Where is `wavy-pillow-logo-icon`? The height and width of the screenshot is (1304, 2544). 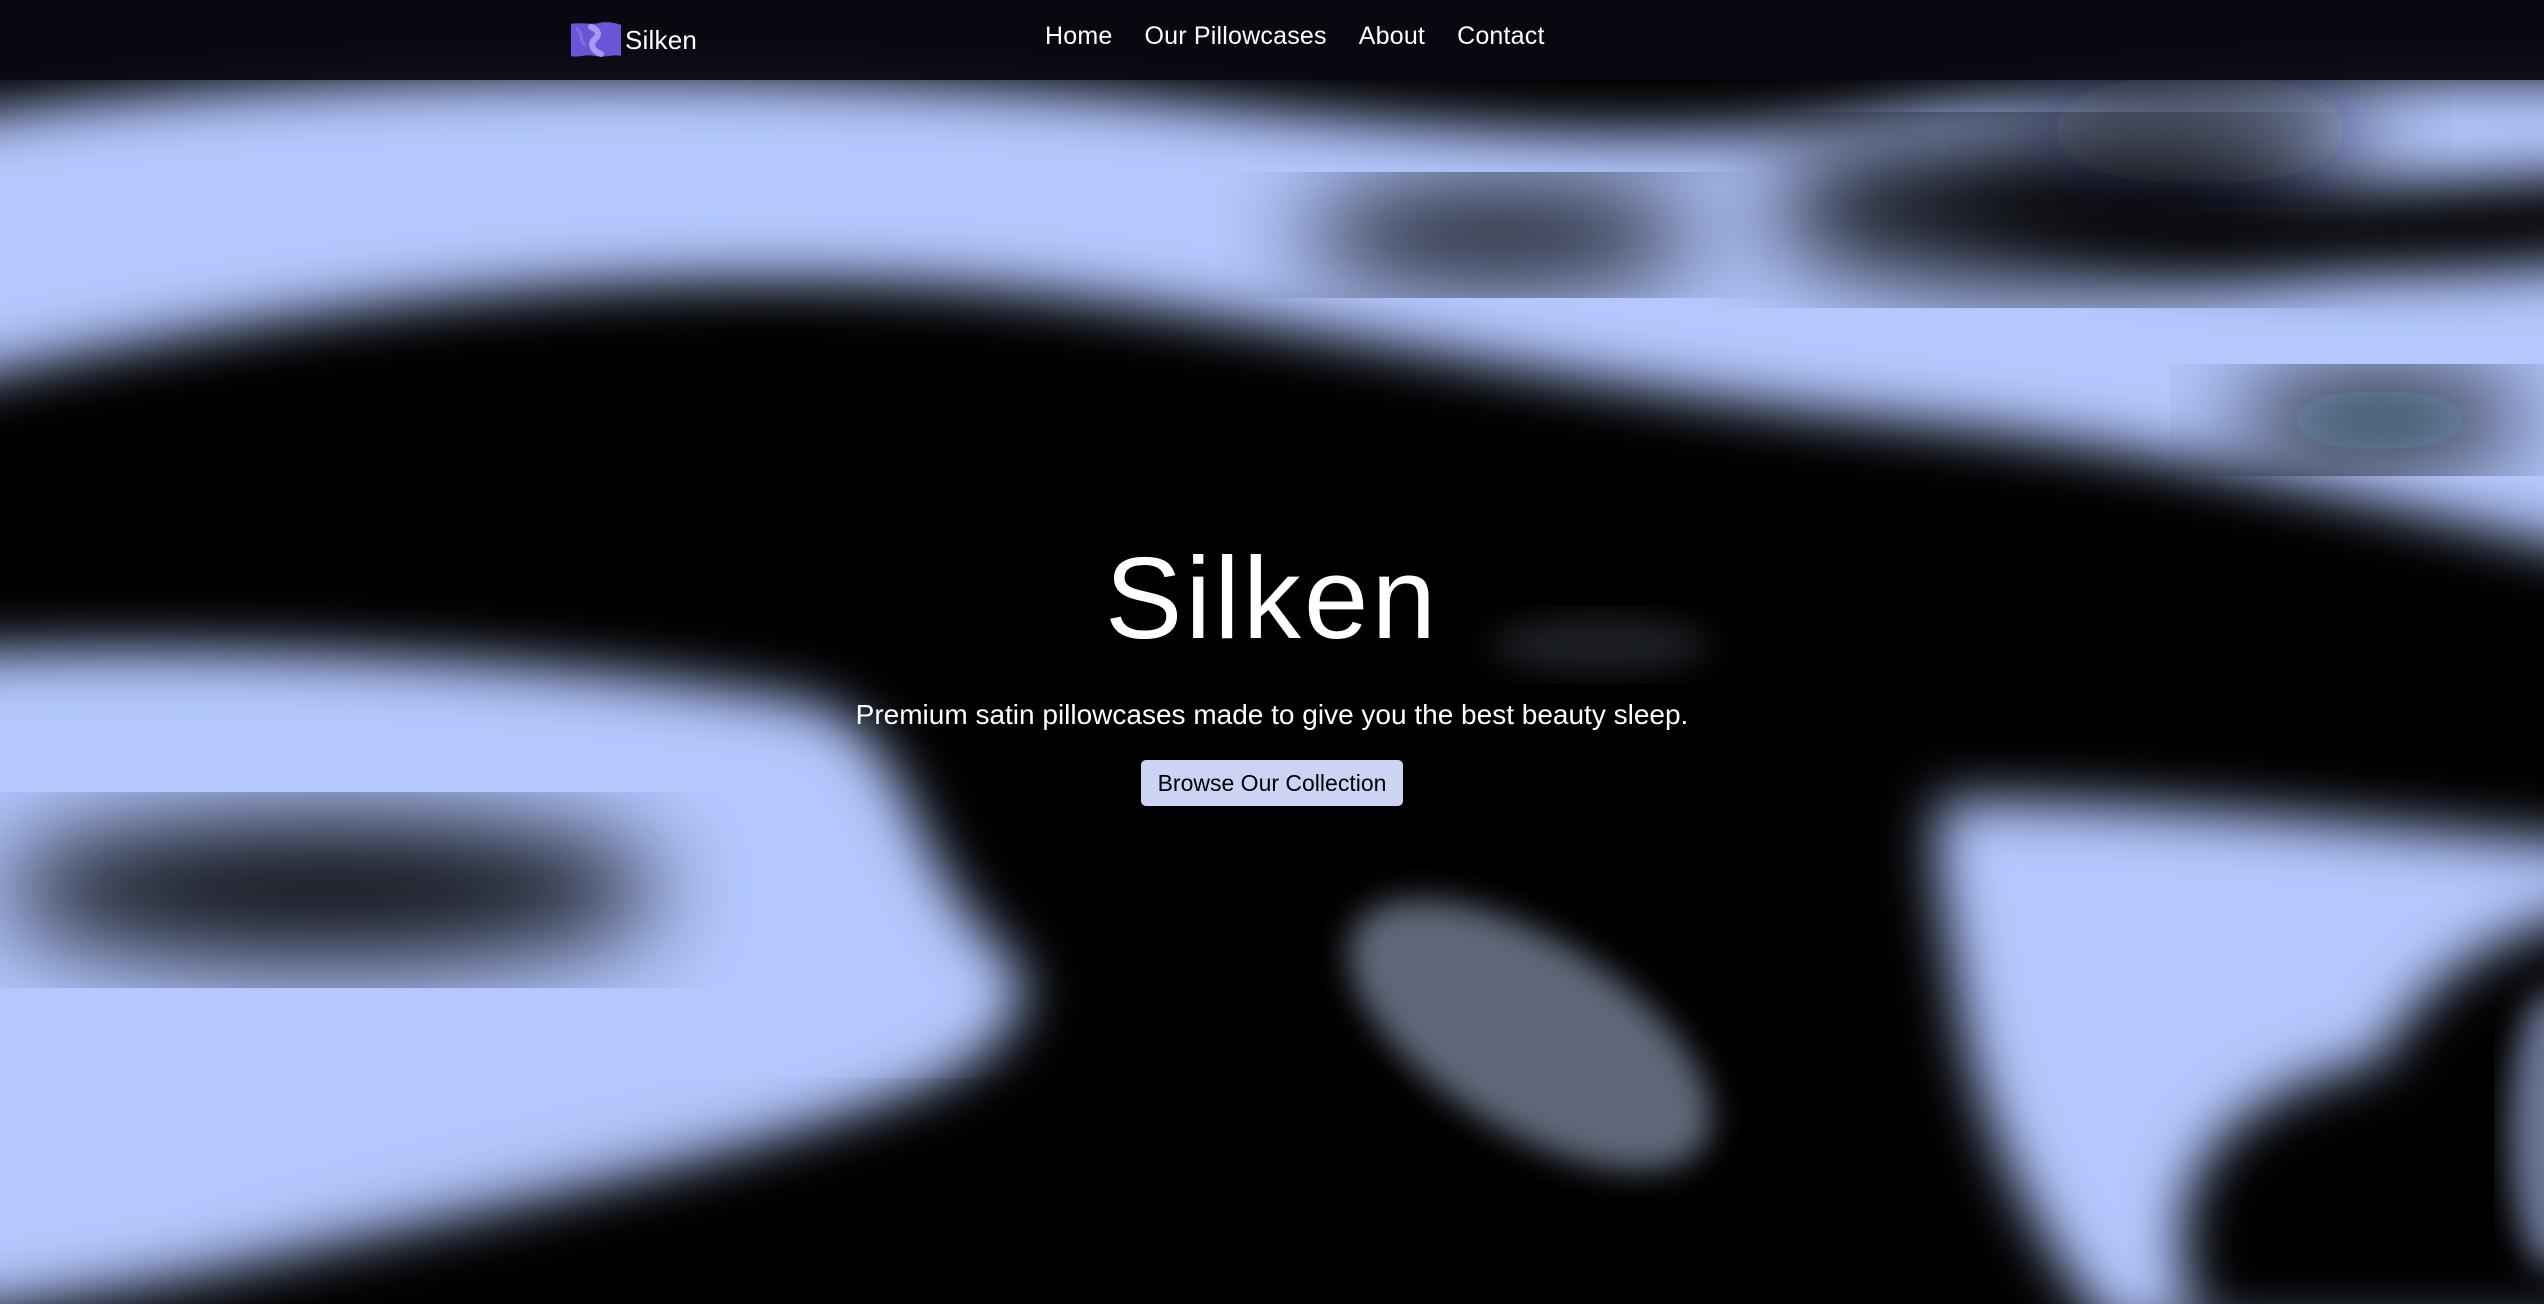
wavy-pillow-logo-icon is located at coordinates (596, 39).